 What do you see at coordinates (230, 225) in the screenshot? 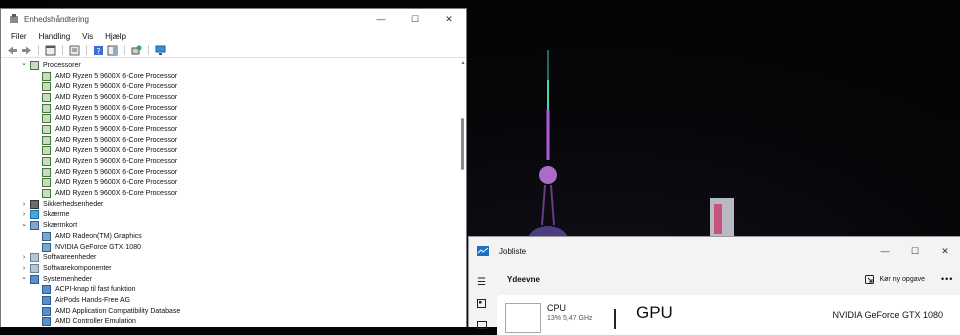
I see `device-category: ⌄ Skærmkort` at bounding box center [230, 225].